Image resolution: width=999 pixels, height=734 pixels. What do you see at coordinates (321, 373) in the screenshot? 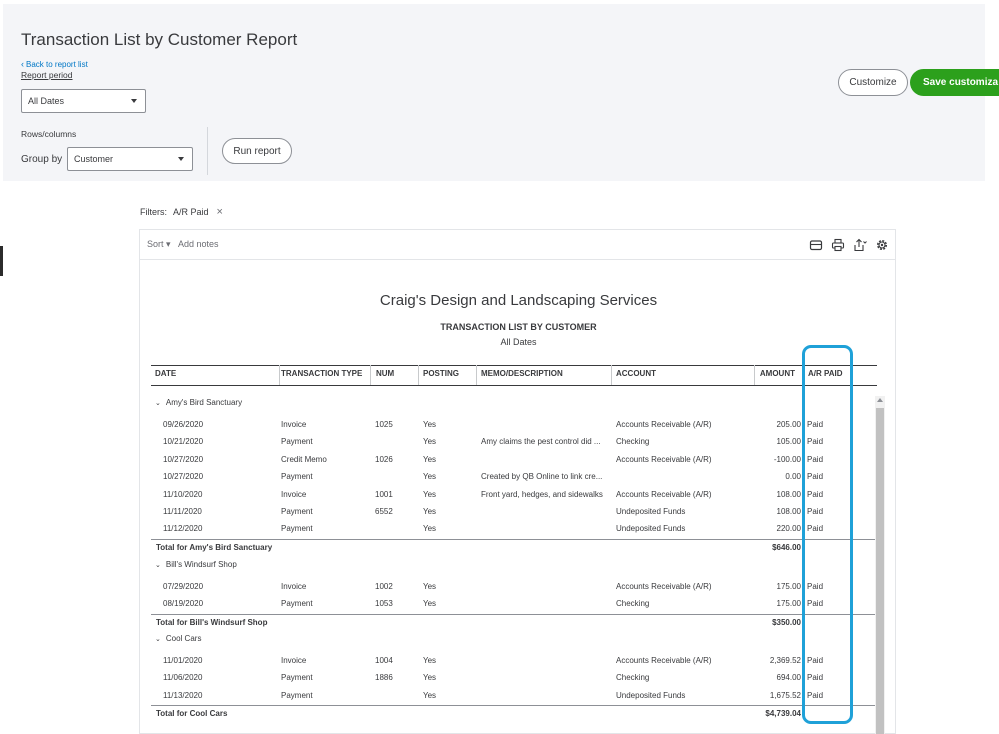
I see `column-header-transaction-type: TRANSACTION TYPE` at bounding box center [321, 373].